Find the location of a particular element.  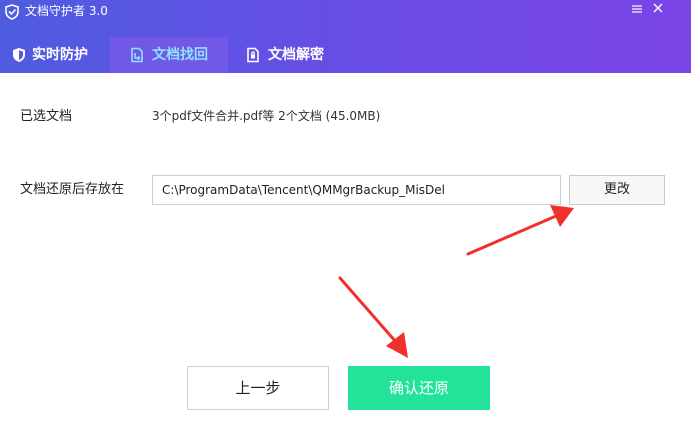

tab-label: 文档解密 is located at coordinates (296, 55).